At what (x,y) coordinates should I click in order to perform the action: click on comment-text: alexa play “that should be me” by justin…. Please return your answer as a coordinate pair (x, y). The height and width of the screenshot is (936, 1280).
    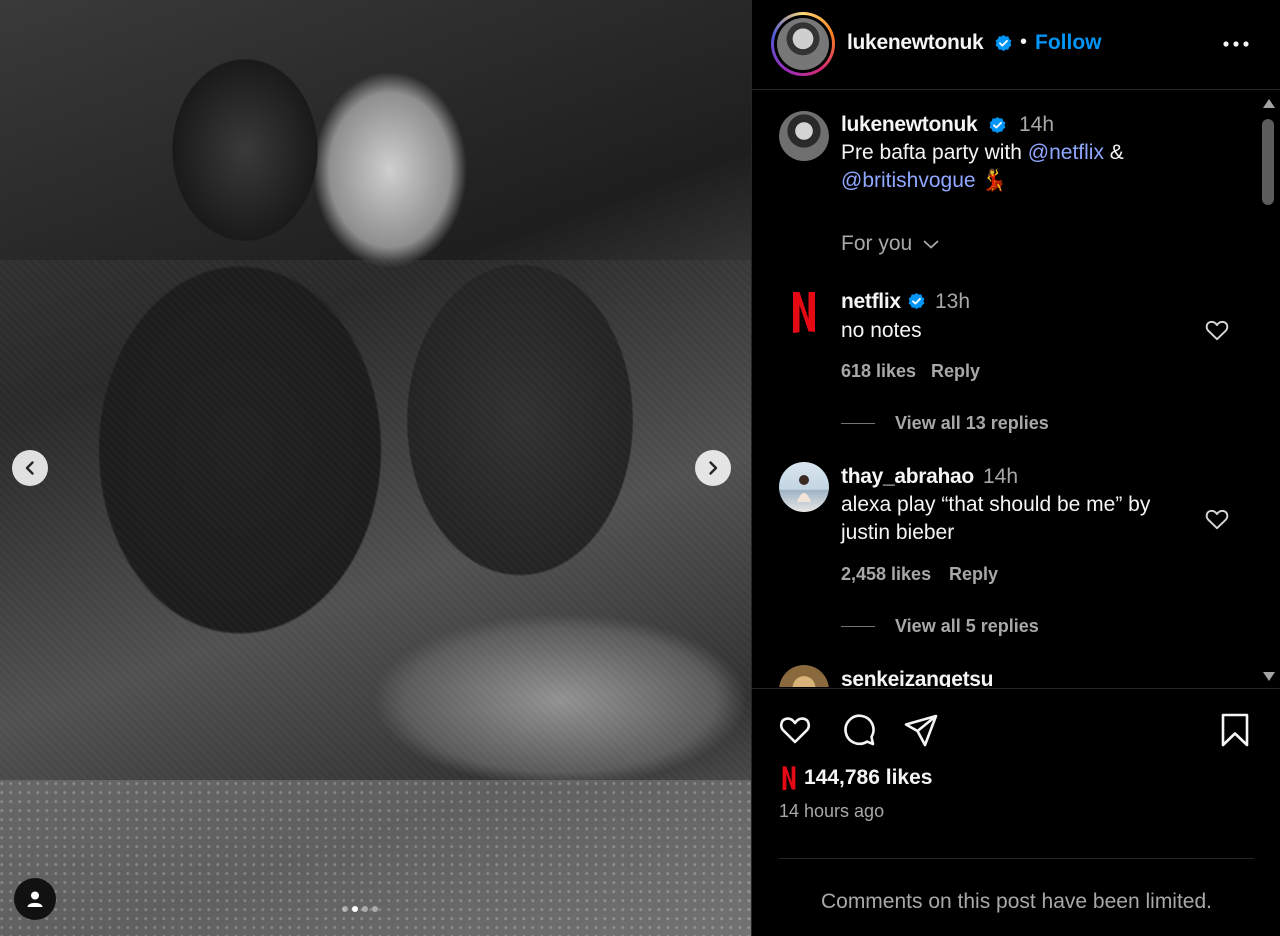
    Looking at the image, I should click on (996, 518).